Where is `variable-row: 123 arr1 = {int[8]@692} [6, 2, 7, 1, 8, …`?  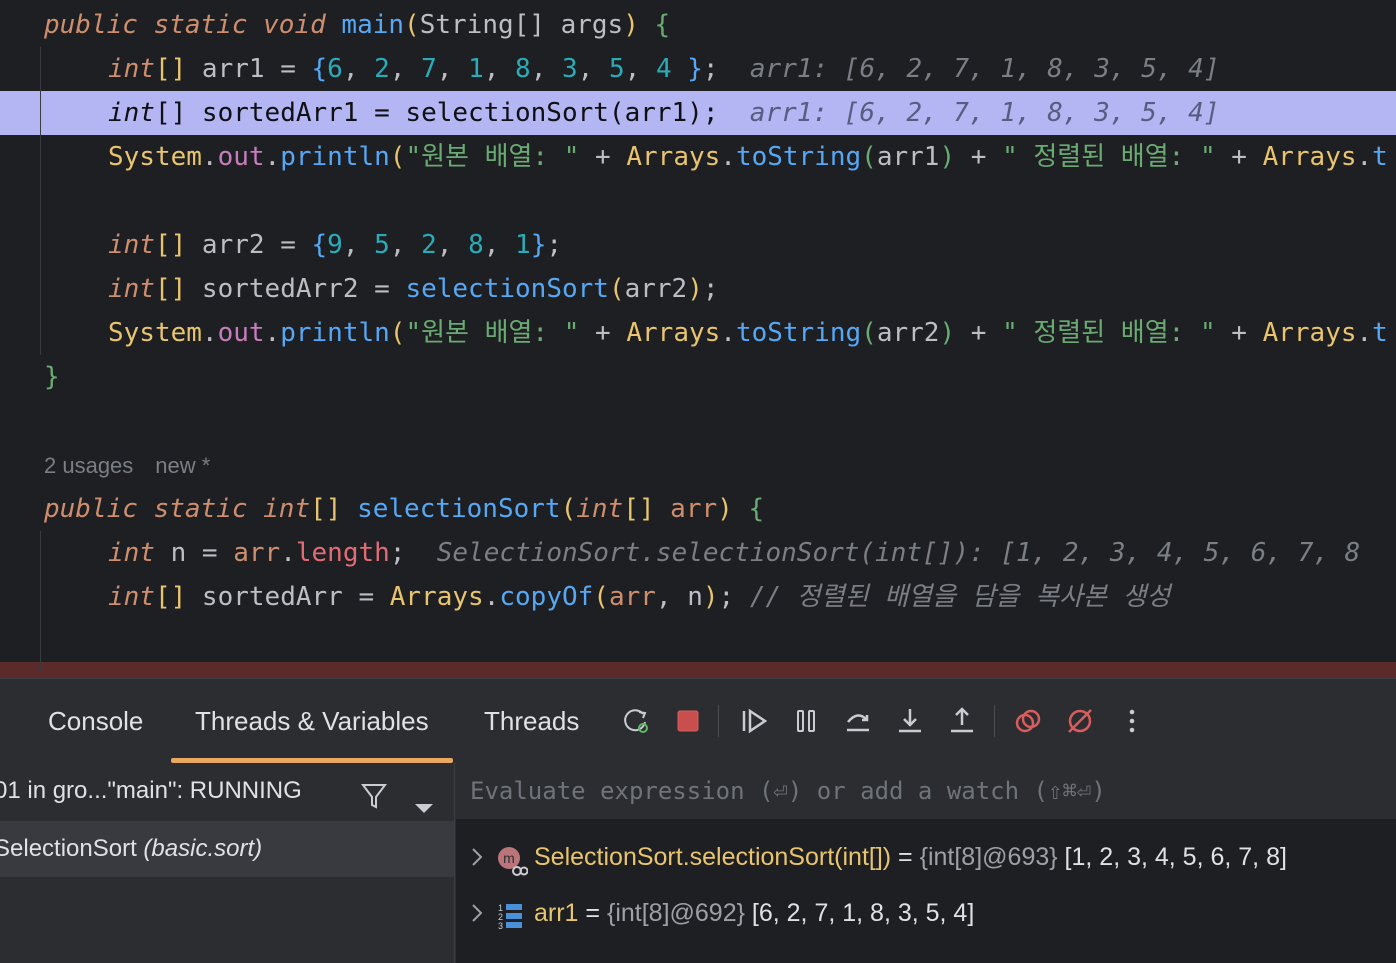 variable-row: 123 arr1 = {int[8]@692} [6, 2, 7, 1, 8, … is located at coordinates (926, 913).